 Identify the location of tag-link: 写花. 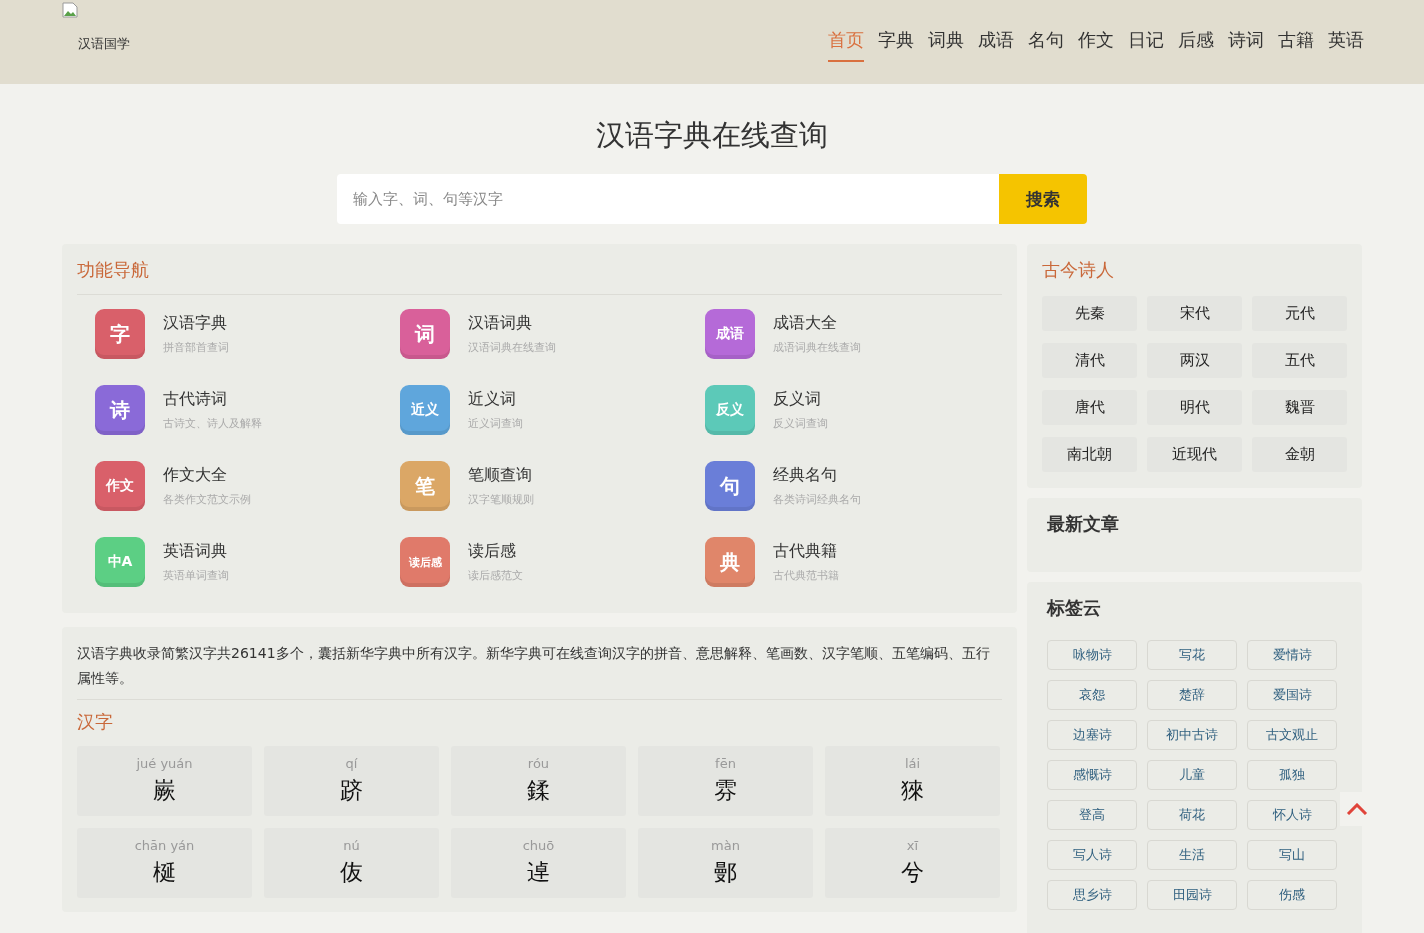
(1192, 655).